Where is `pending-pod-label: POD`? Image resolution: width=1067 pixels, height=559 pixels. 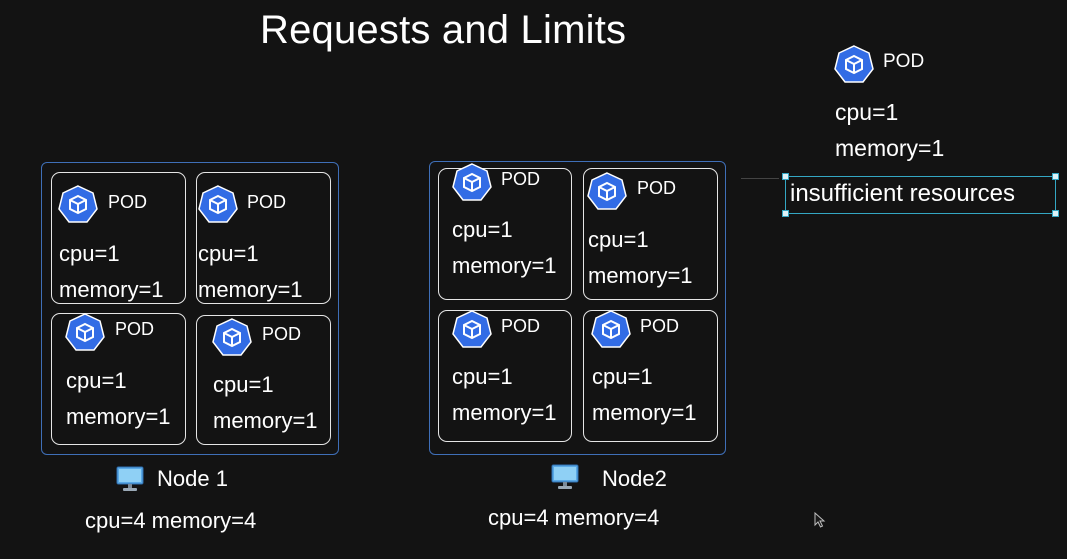
pending-pod-label: POD is located at coordinates (904, 61).